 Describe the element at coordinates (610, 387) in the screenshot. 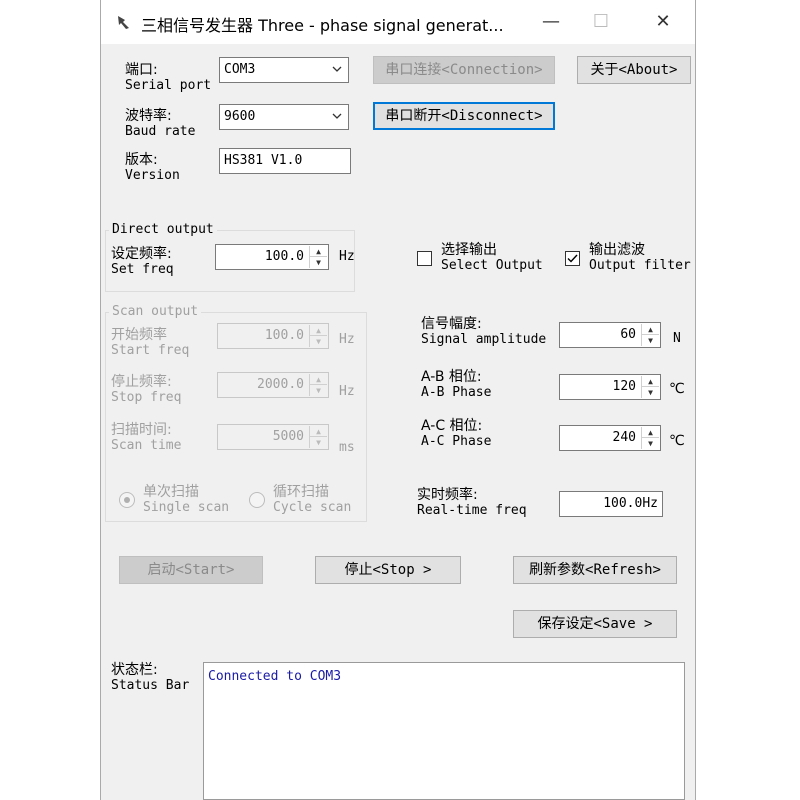

I see `ab-phase-spinbox: 120 ▲ ▼` at that location.